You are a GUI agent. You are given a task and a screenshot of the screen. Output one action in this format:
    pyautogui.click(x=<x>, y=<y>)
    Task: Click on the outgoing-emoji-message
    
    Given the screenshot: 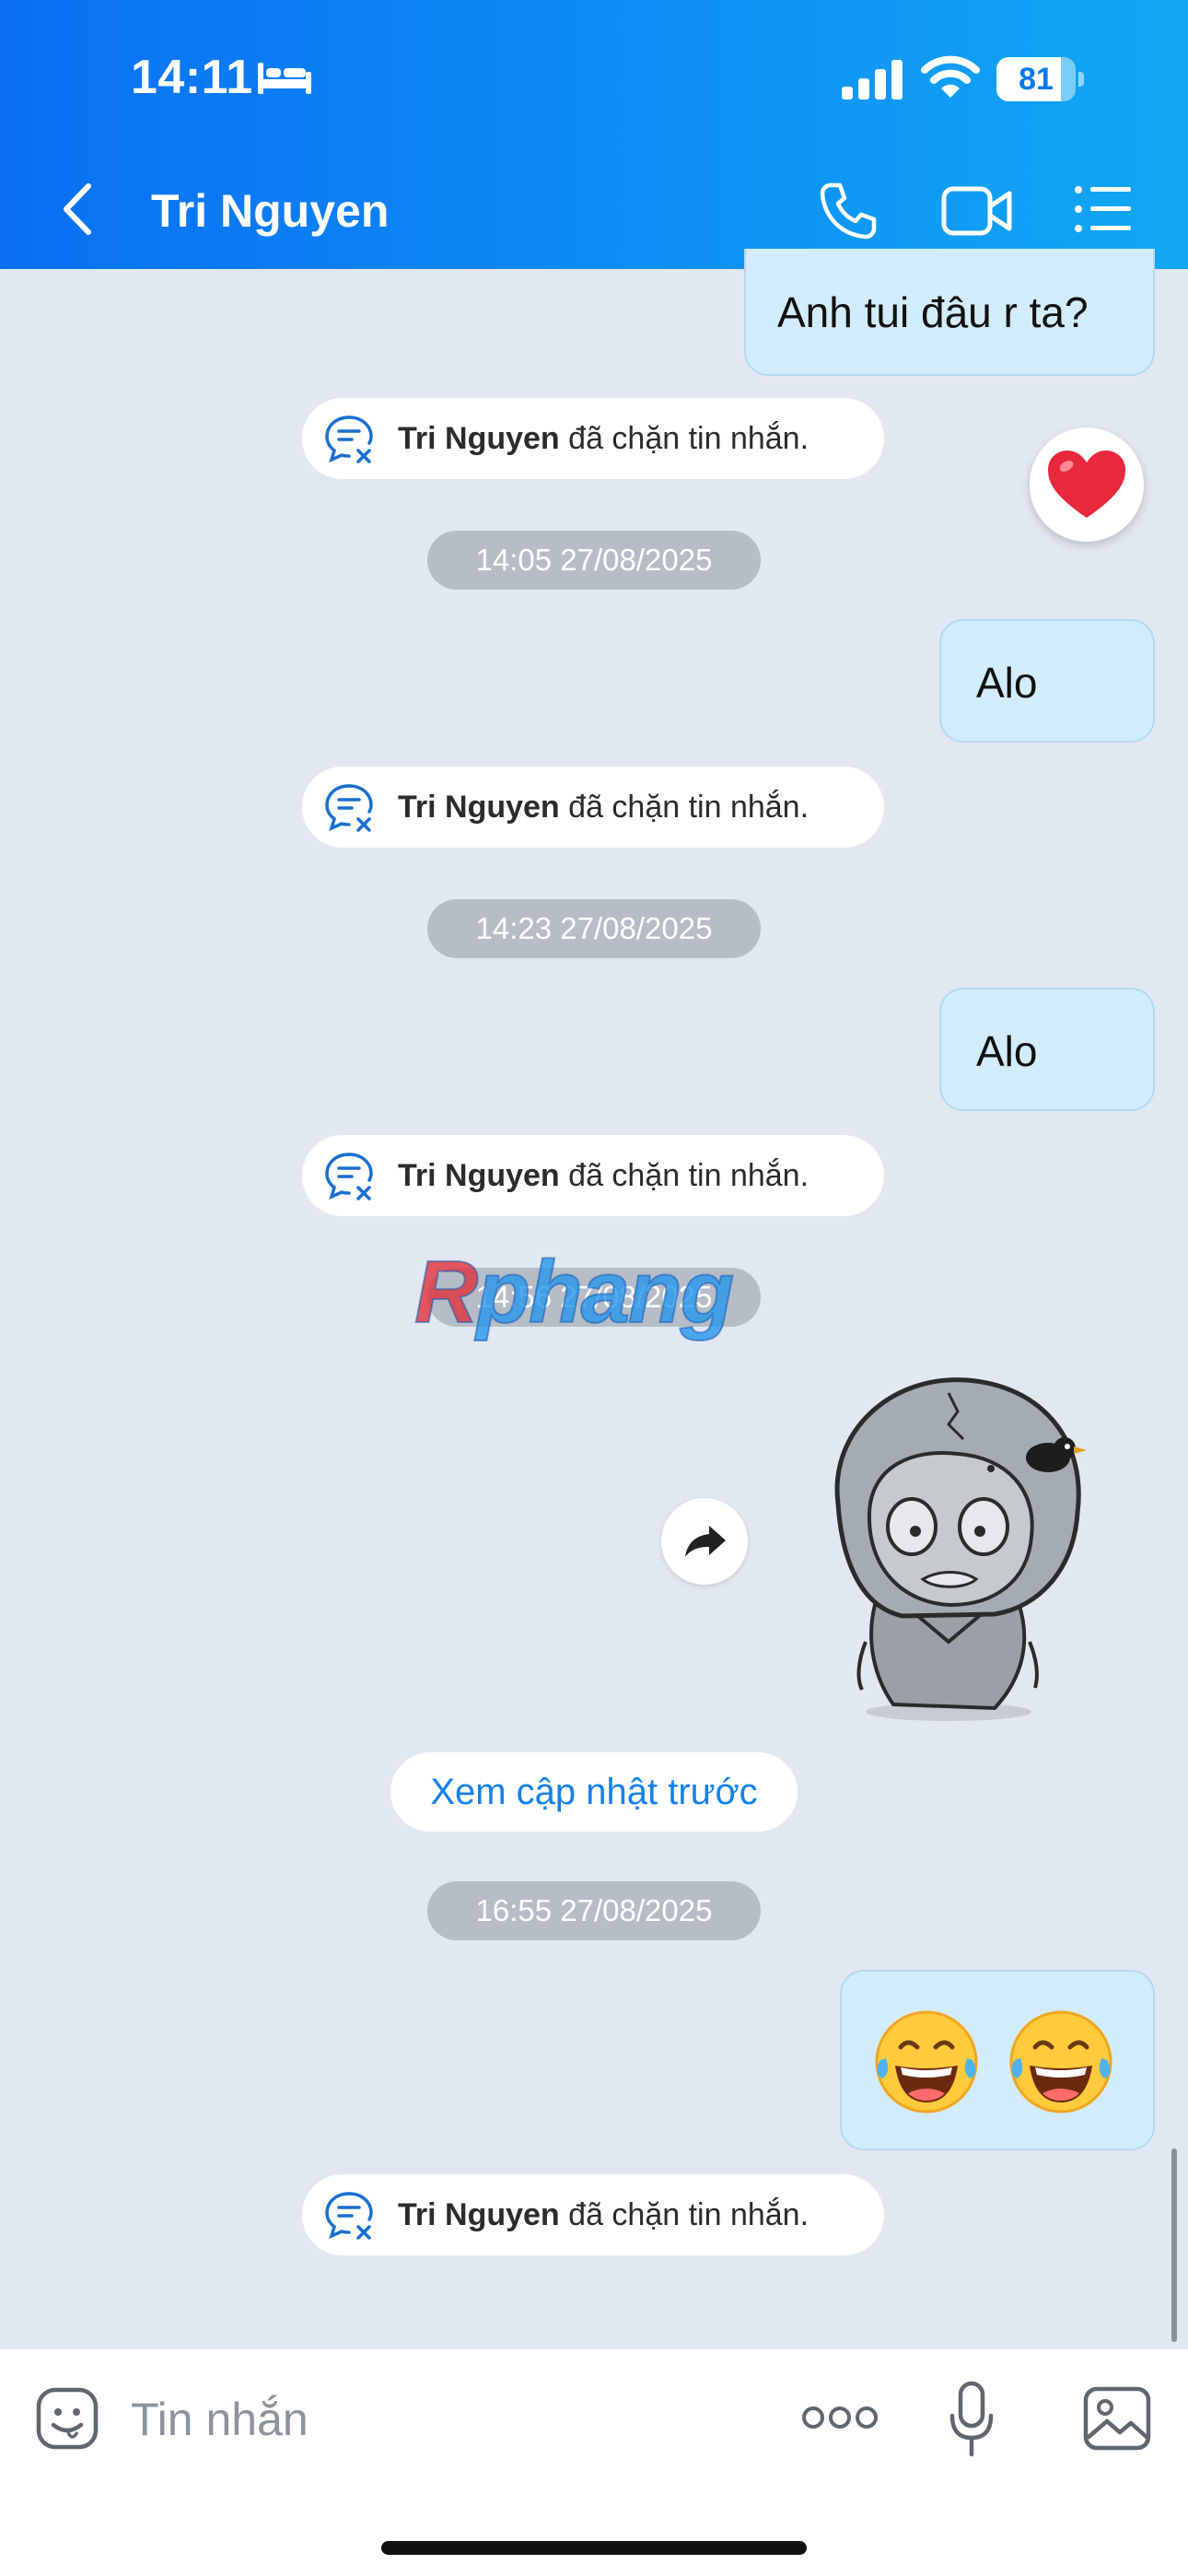 What is the action you would take?
    pyautogui.click(x=998, y=2060)
    